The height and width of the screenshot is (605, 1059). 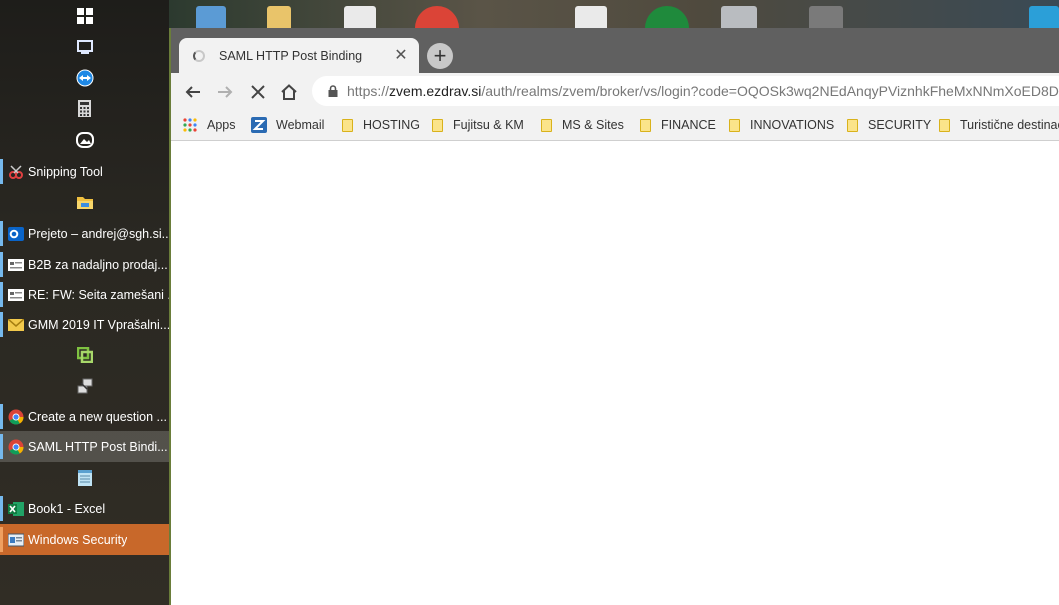 I want to click on bookmark-label: INNOVATIONS, so click(x=792, y=125).